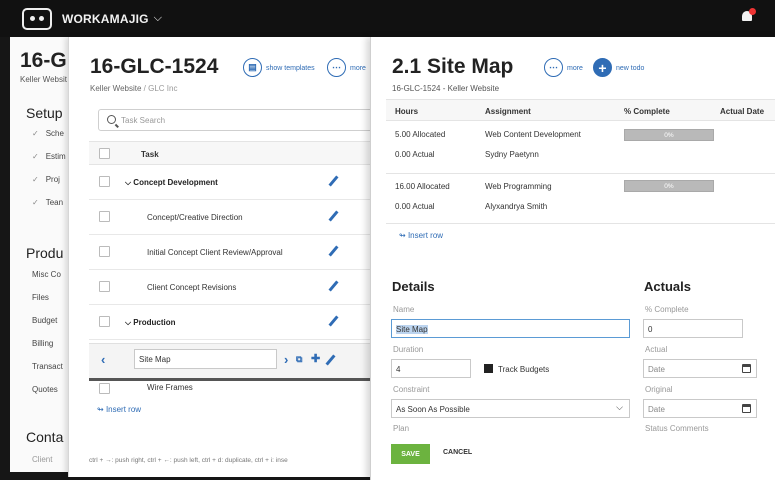  What do you see at coordinates (37, 18) in the screenshot?
I see `workamajig-logo-icon` at bounding box center [37, 18].